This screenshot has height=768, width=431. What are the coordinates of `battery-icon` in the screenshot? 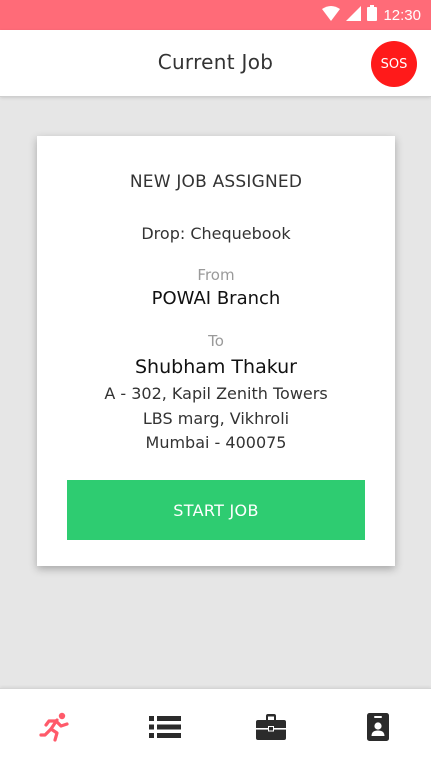 It's located at (372, 15).